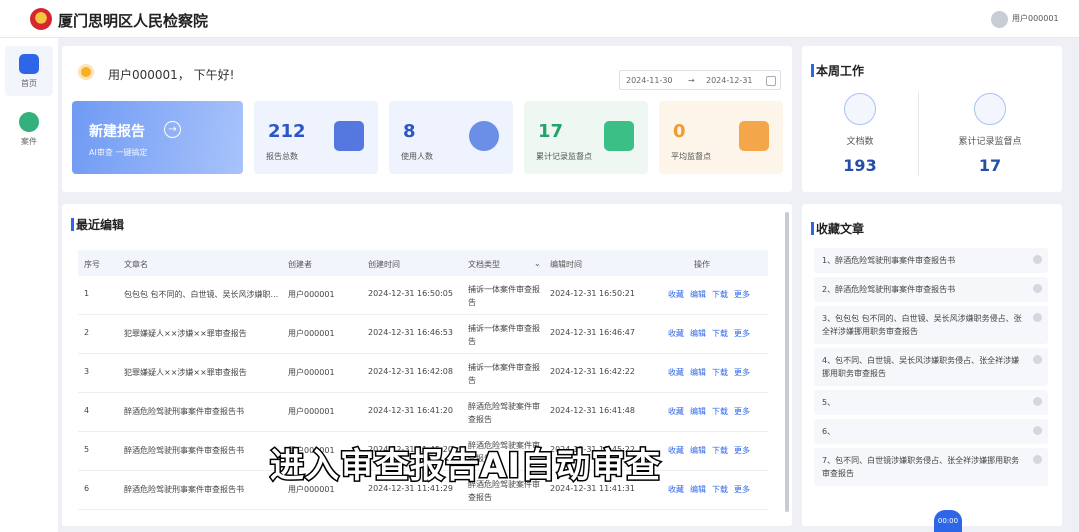  What do you see at coordinates (787, 362) in the screenshot?
I see `scrollbar` at bounding box center [787, 362].